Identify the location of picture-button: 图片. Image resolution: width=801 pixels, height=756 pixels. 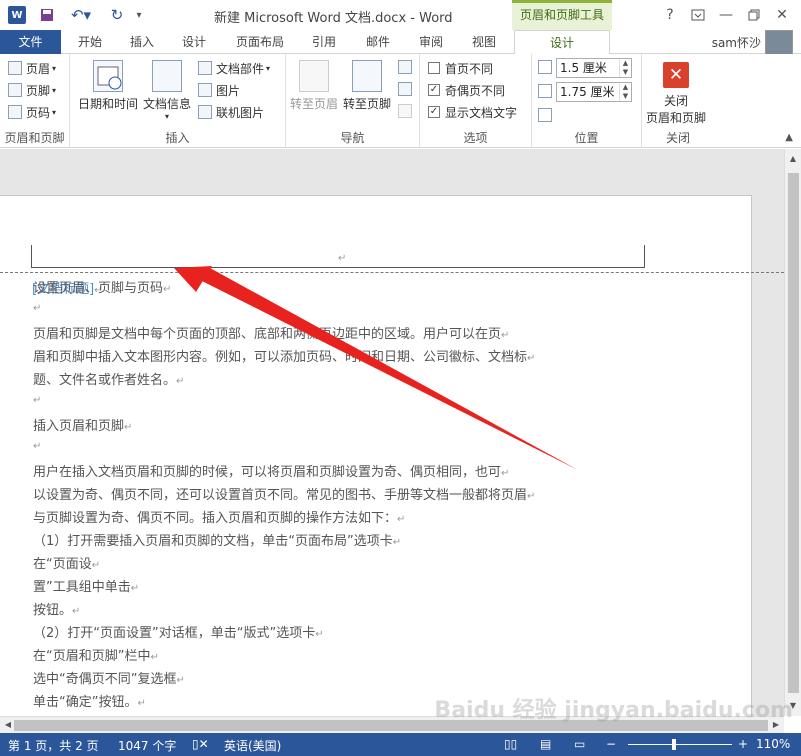
(219, 90).